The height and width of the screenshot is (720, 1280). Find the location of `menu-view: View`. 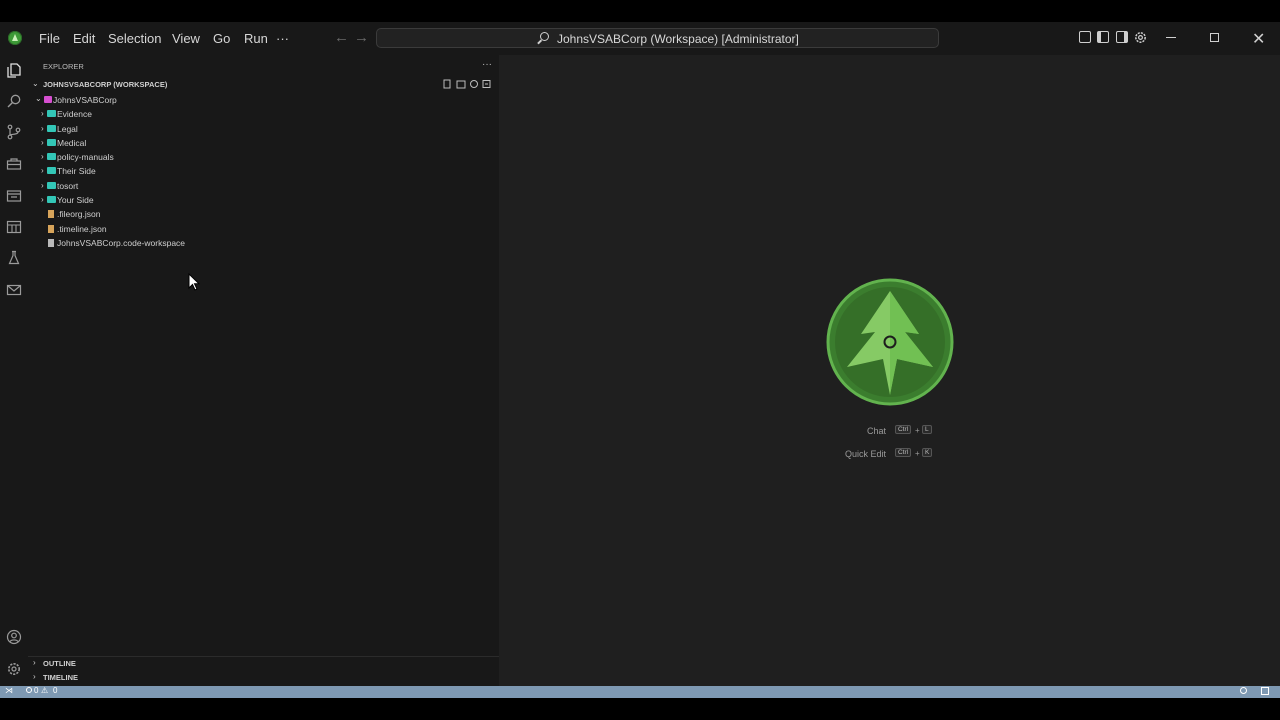

menu-view: View is located at coordinates (186, 38).